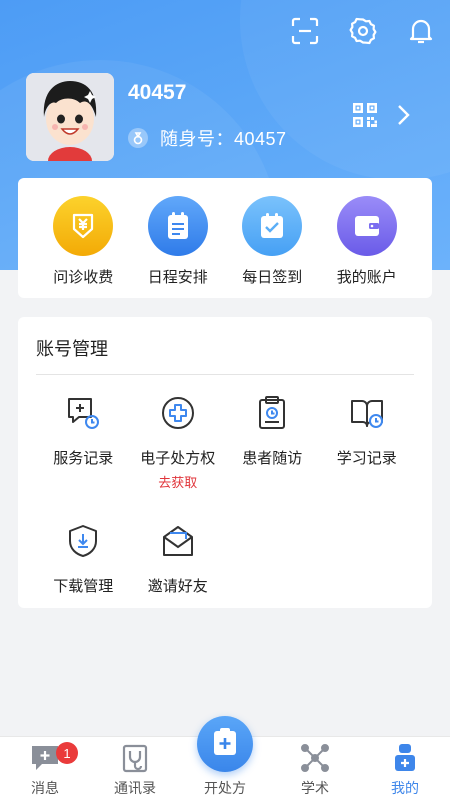 This screenshot has height=800, width=450. I want to click on tab-contacts: 通讯录, so click(135, 768).